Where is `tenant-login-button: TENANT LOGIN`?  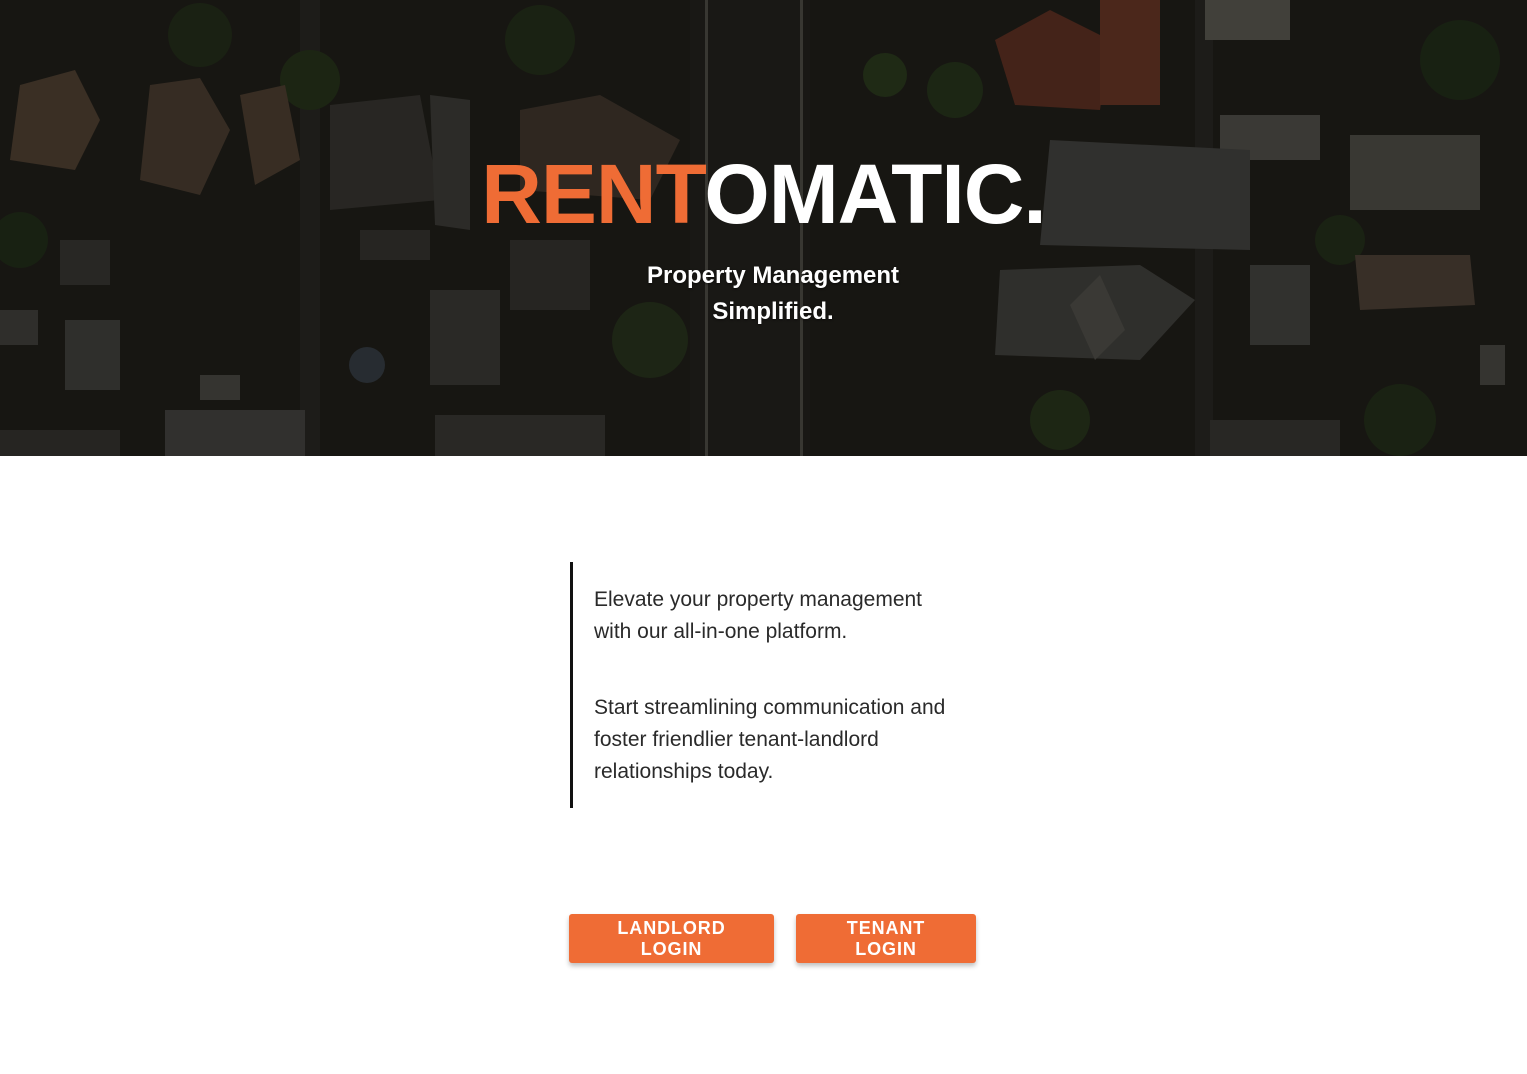 tenant-login-button: TENANT LOGIN is located at coordinates (886, 938).